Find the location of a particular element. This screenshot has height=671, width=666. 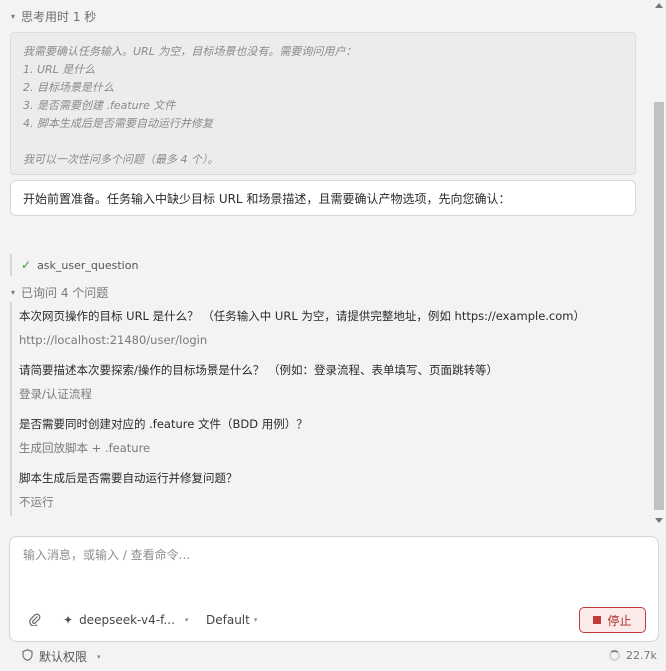

scrollbar-thumb is located at coordinates (659, 306).